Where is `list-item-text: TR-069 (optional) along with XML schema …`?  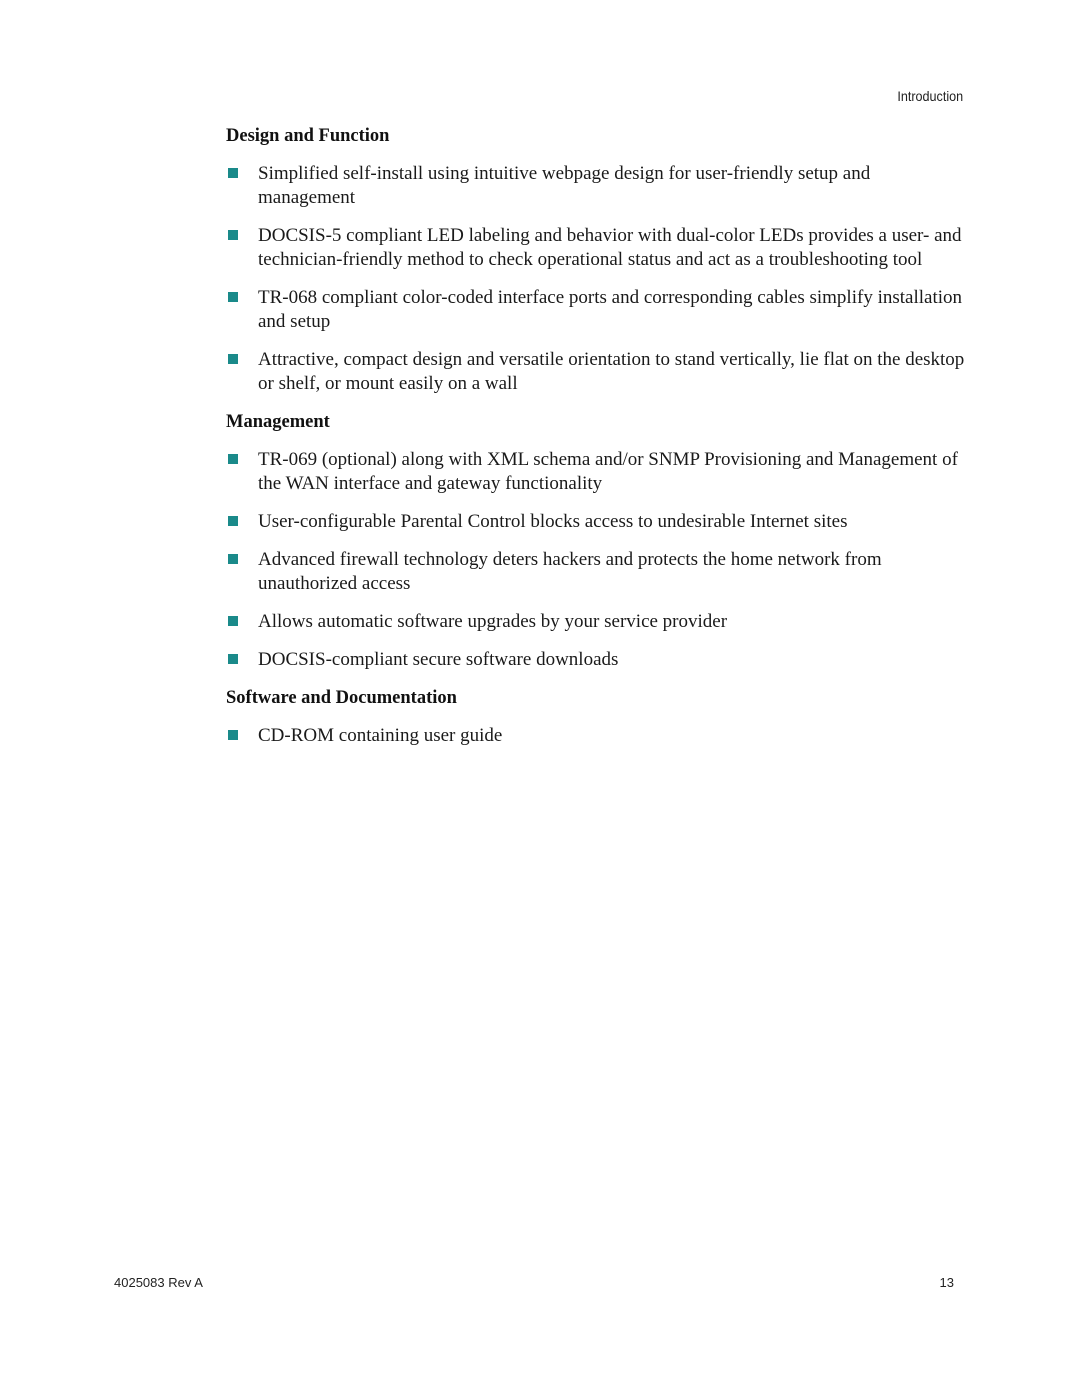
list-item-text: TR-069 (optional) along with XML schema … is located at coordinates (608, 471).